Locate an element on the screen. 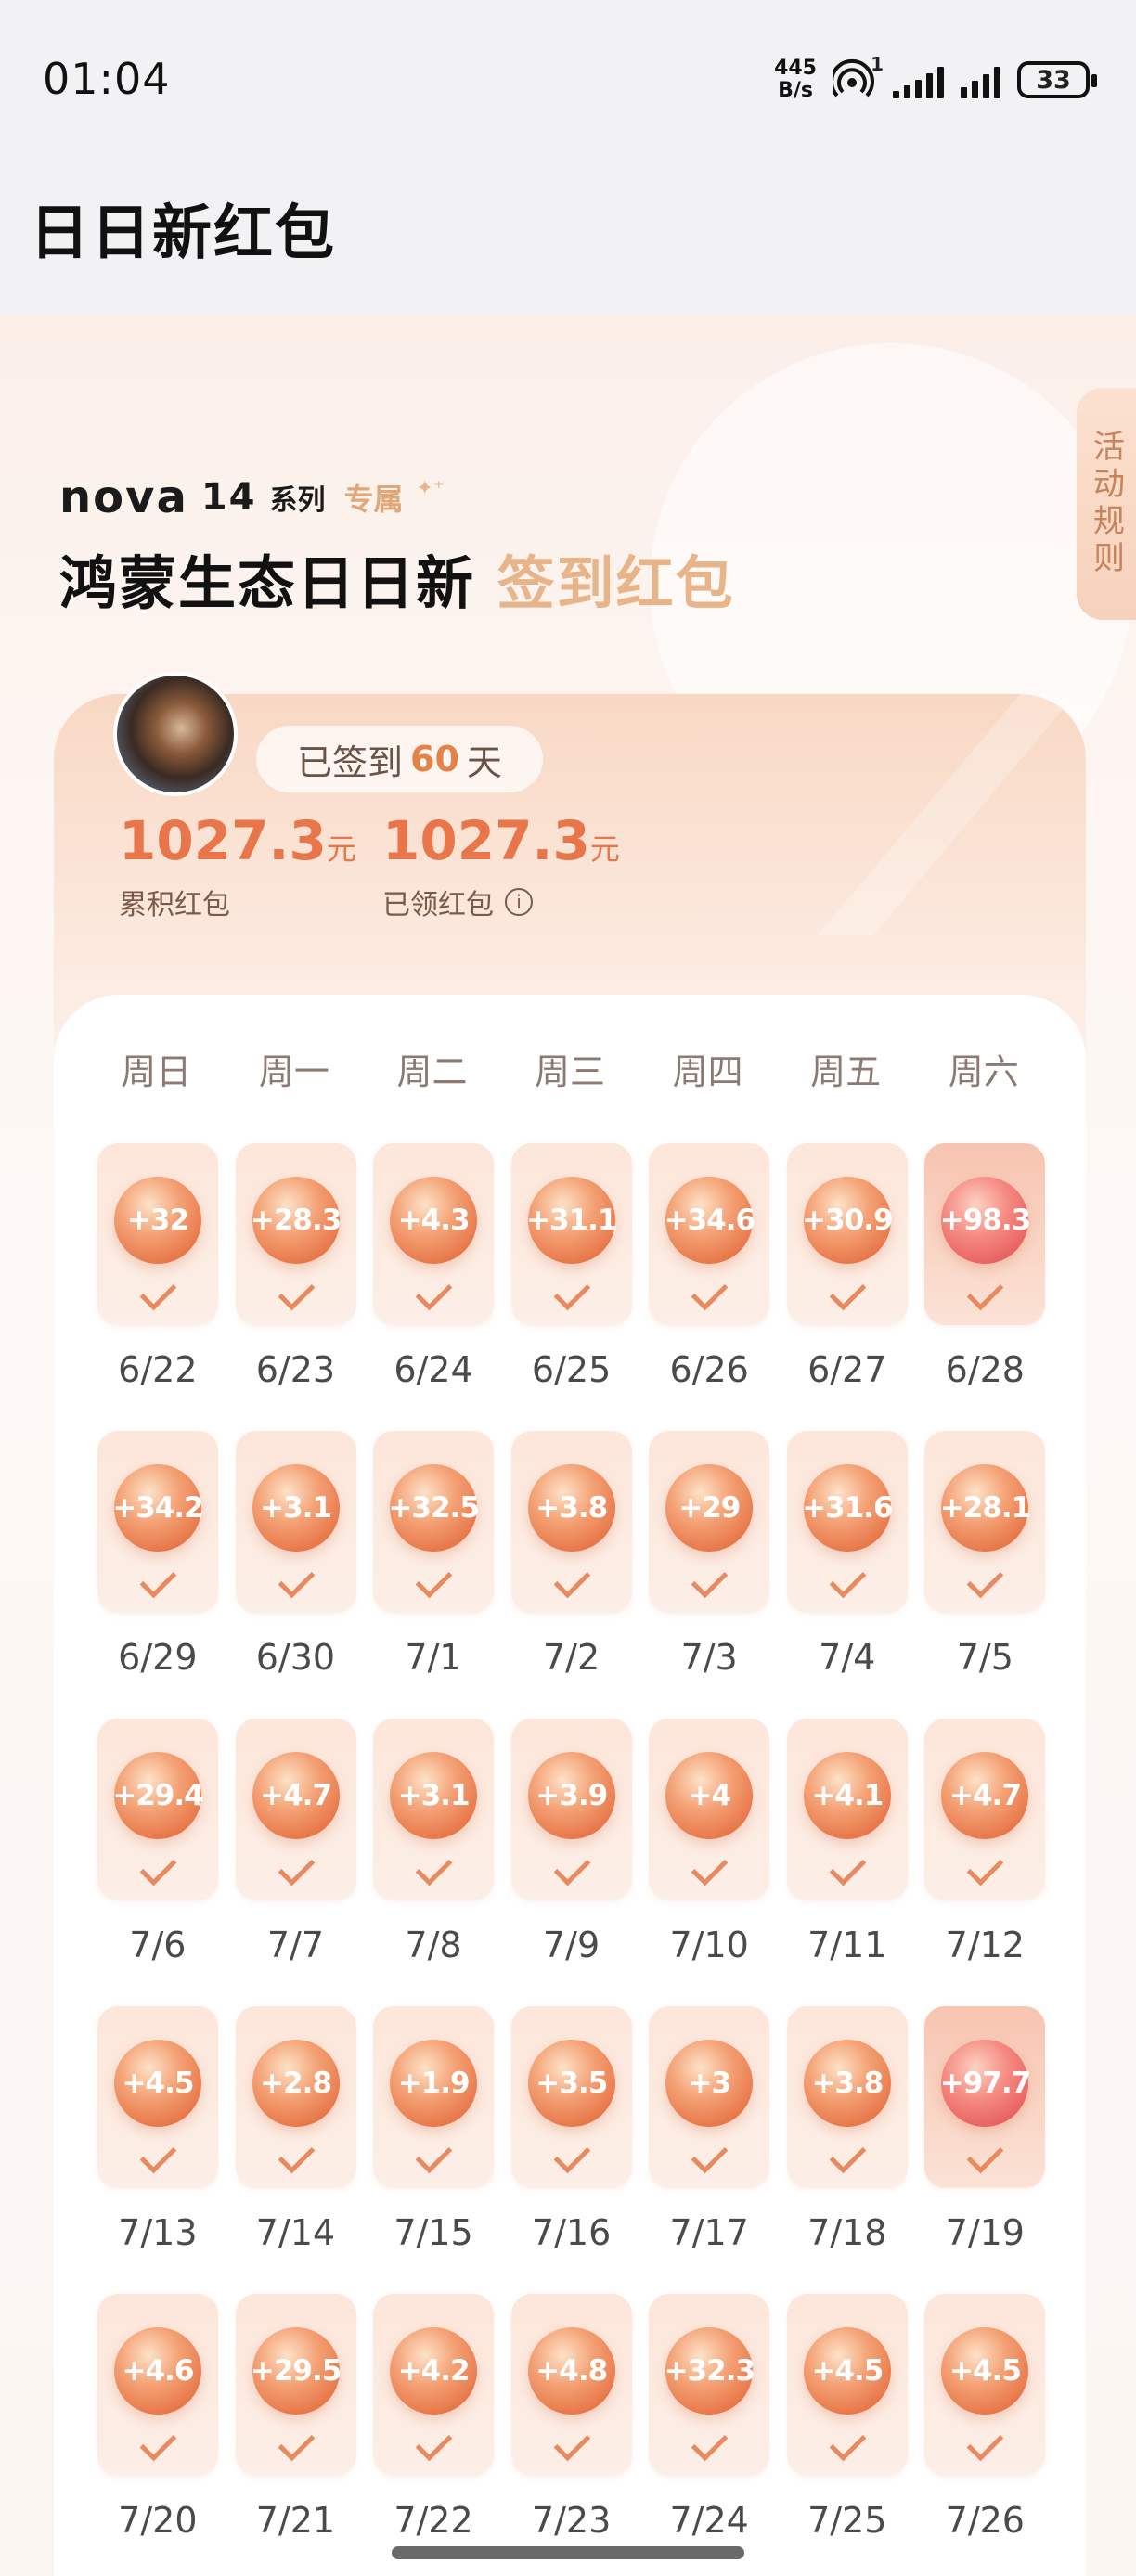 Image resolution: width=1136 pixels, height=2576 pixels. weekday-header: 周日 周一 周二 周三 周四 周五 周六 is located at coordinates (569, 1068).